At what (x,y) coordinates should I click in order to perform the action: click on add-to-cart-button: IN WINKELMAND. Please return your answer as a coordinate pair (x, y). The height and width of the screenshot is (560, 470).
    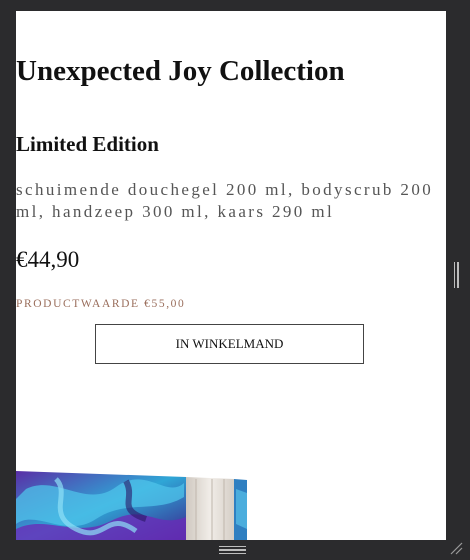
    Looking at the image, I should click on (229, 344).